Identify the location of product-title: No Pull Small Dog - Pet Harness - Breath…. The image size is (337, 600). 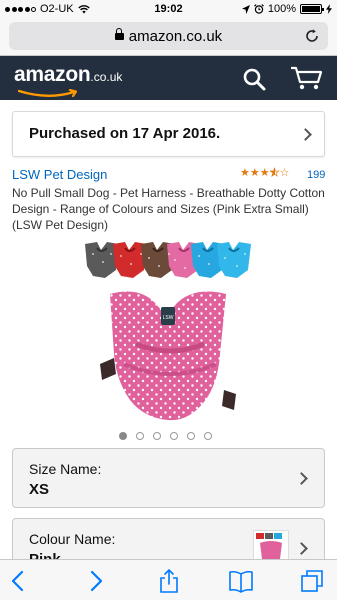
(168, 209).